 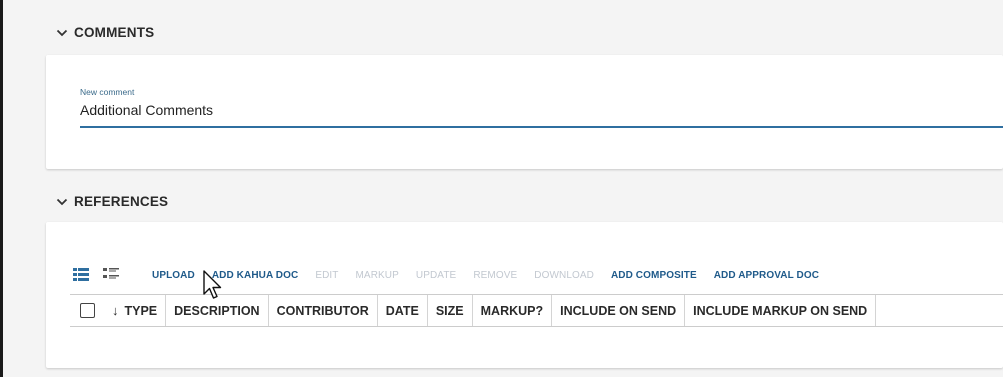 What do you see at coordinates (326, 275) in the screenshot?
I see `edit-button: EDIT` at bounding box center [326, 275].